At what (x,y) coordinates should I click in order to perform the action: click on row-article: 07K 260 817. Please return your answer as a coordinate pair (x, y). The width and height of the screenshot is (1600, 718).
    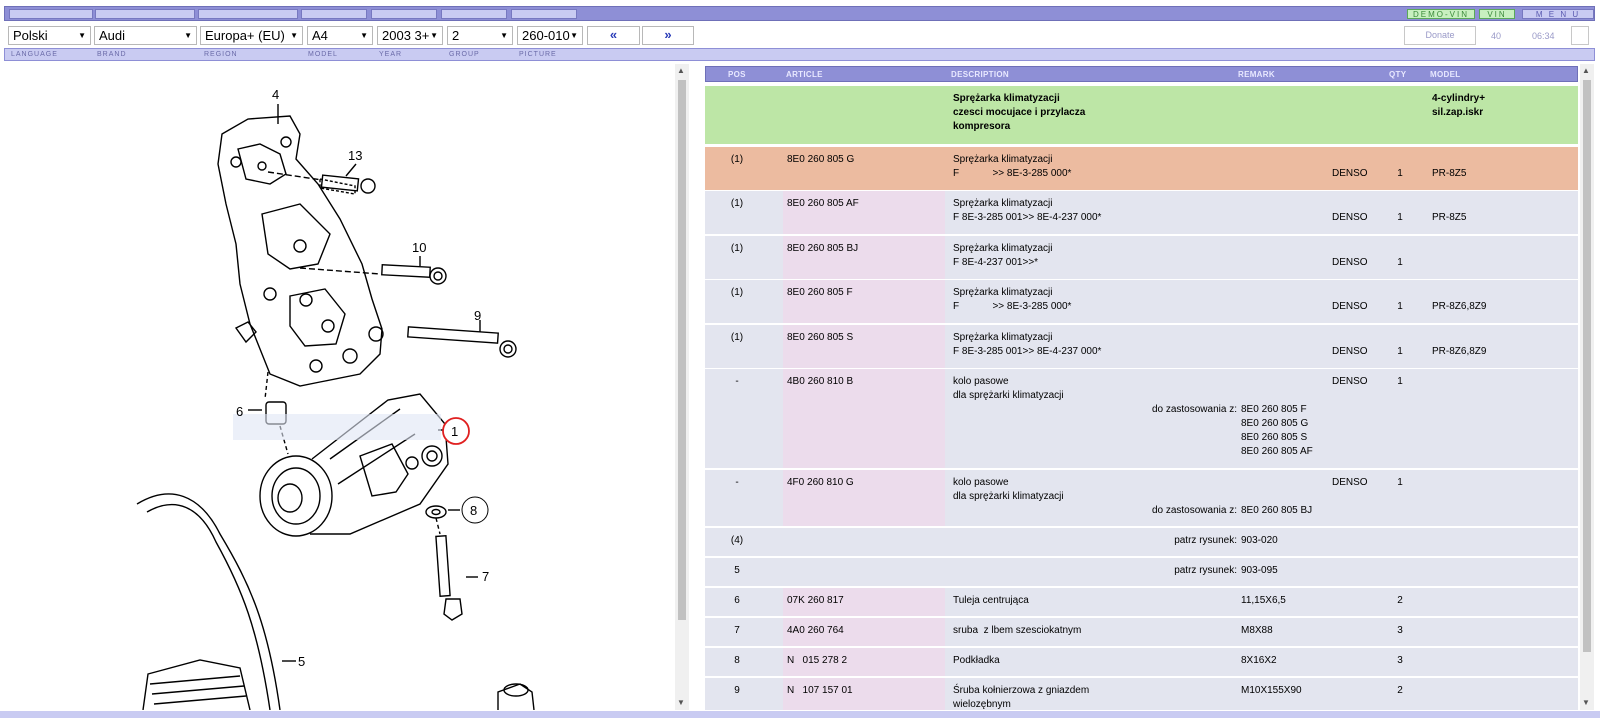
    Looking at the image, I should click on (815, 601).